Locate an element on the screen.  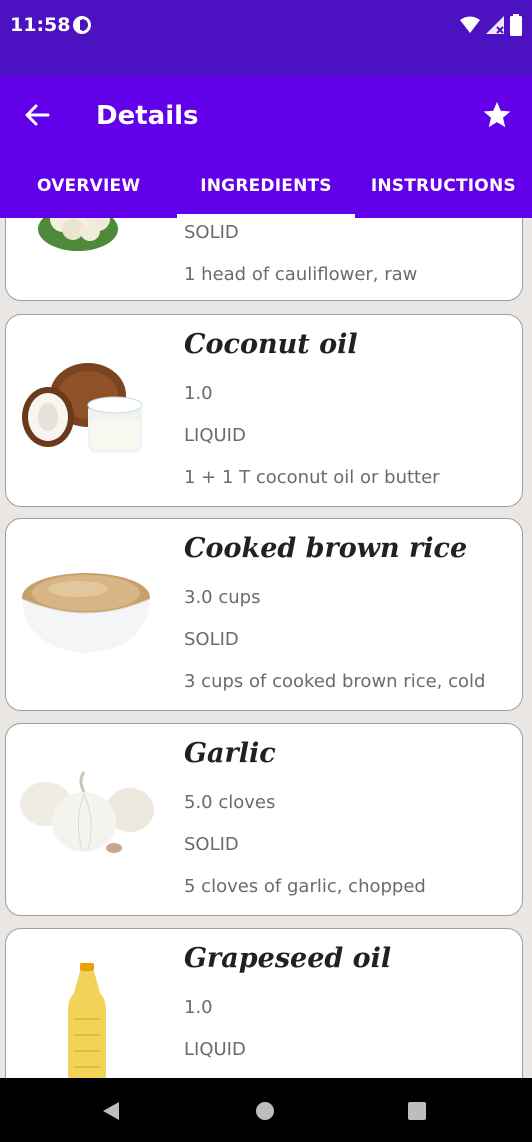
nav-back-button is located at coordinates (111, 1111).